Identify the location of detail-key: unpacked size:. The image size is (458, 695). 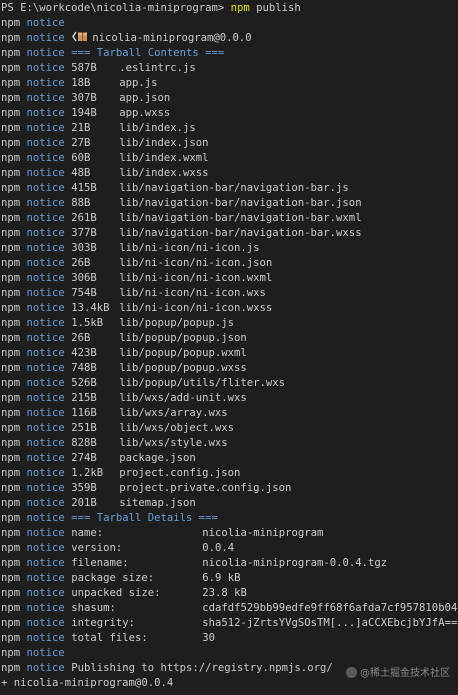
(116, 593).